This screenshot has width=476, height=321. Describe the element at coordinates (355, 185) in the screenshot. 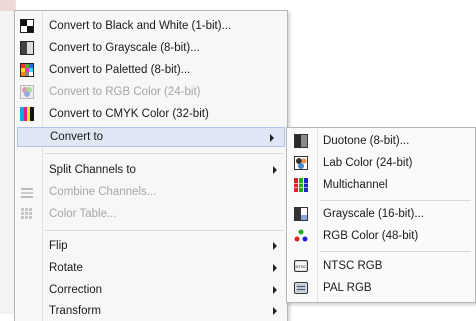

I see `submenu-item-label: Multichannel` at that location.